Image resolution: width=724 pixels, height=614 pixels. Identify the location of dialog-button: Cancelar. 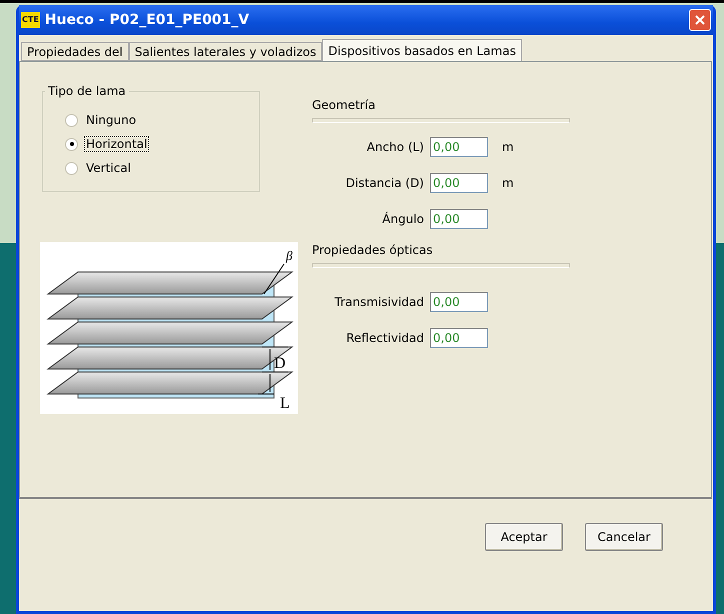
(624, 537).